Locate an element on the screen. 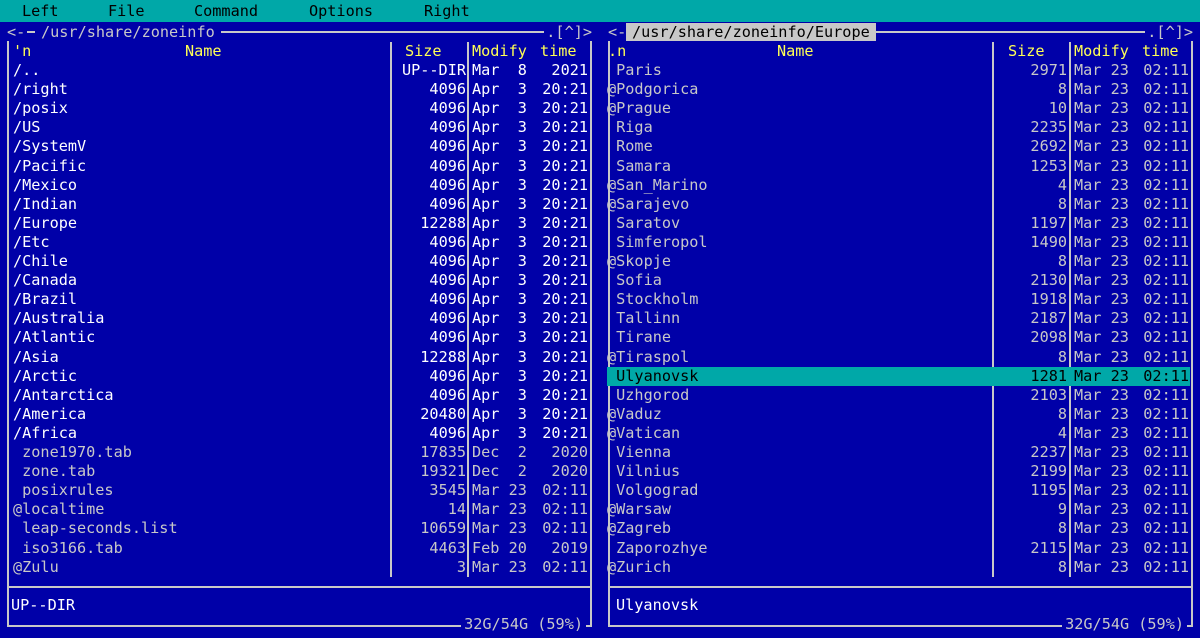 This screenshot has height=638, width=1200. file-row: /Asia 12288 Apr 3 20:21 is located at coordinates (297, 357).